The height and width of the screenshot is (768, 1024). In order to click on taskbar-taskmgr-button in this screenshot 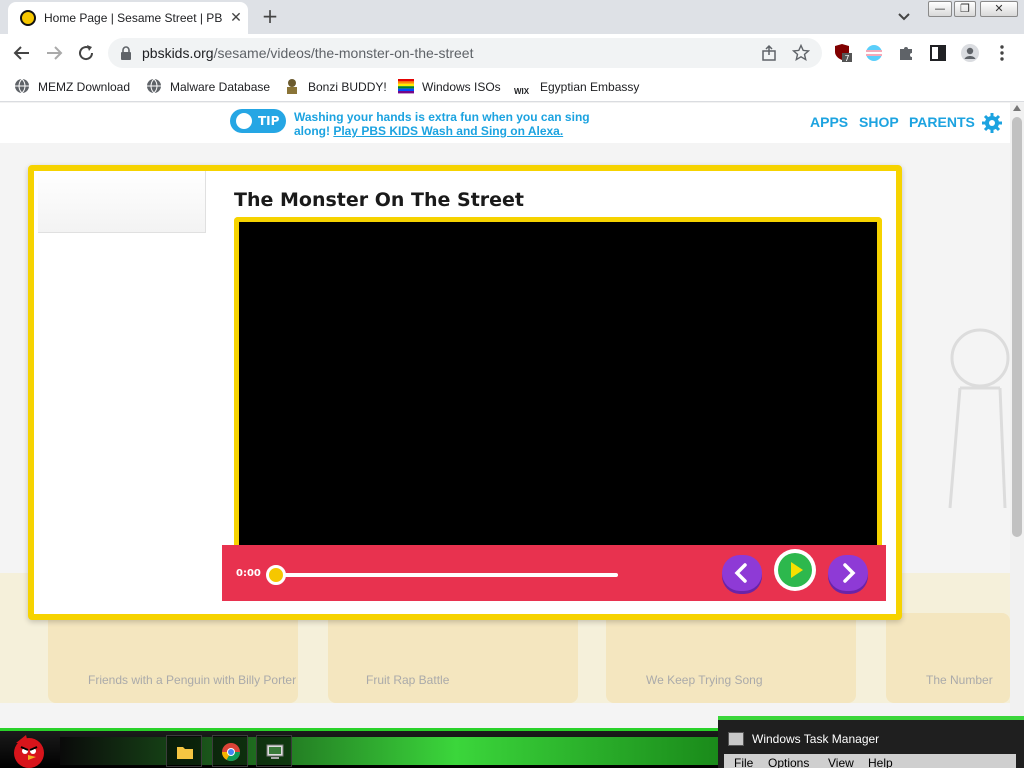, I will do `click(274, 751)`.